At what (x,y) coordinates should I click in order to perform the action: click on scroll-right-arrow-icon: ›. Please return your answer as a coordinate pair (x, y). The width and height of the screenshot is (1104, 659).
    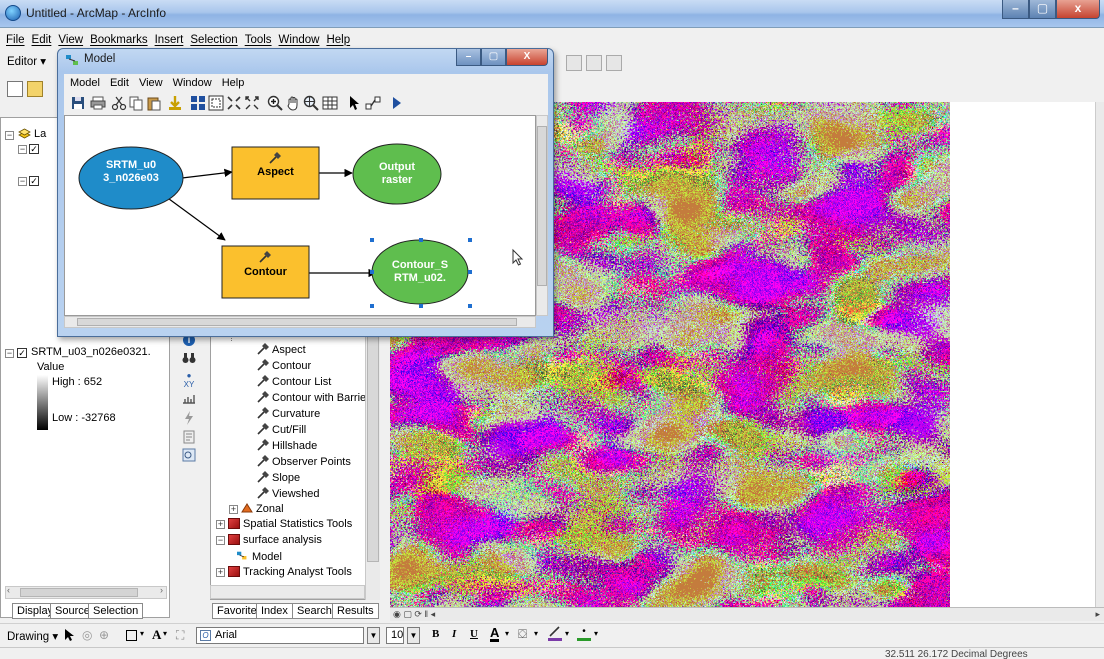
    Looking at the image, I should click on (161, 590).